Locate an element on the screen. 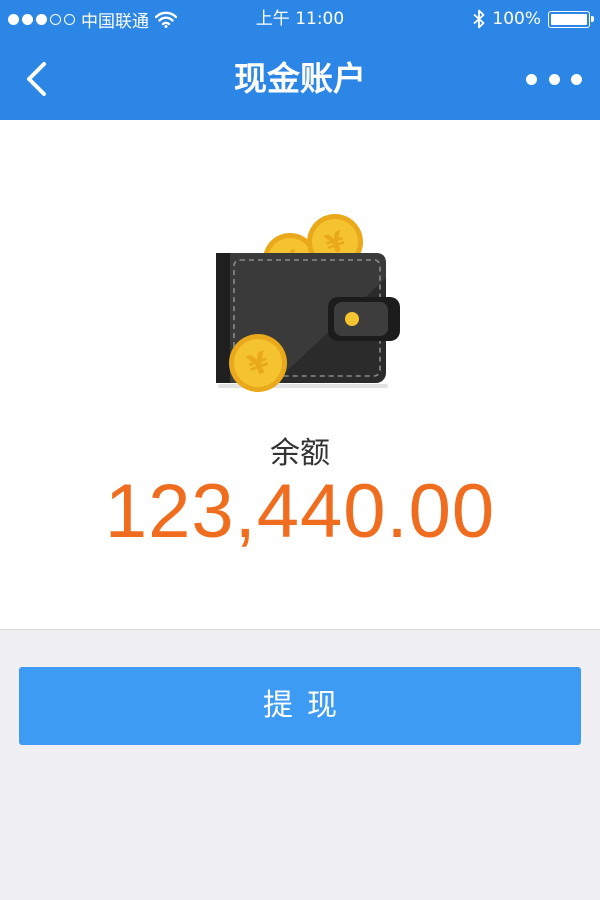 The height and width of the screenshot is (900, 600). navigation-bar: 现金账户 is located at coordinates (300, 79).